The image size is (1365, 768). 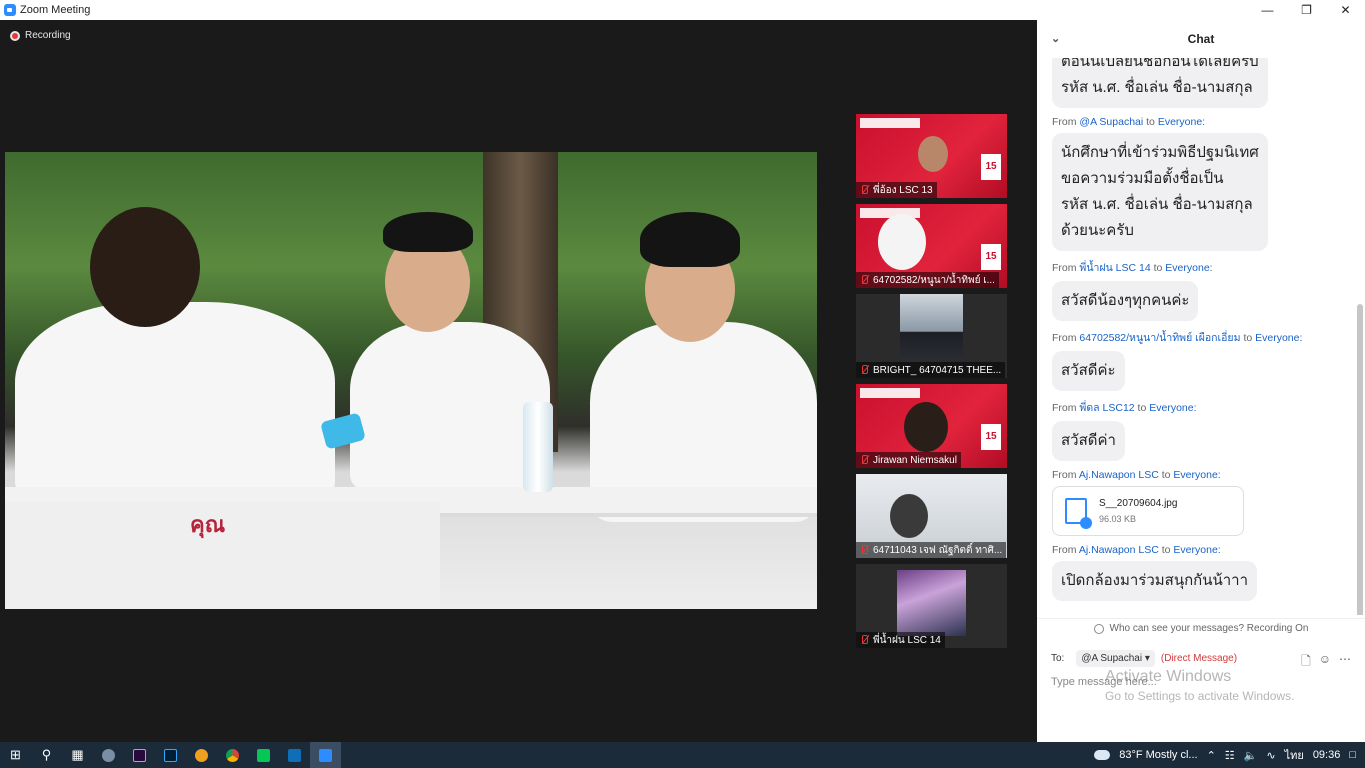 What do you see at coordinates (915, 460) in the screenshot?
I see `participant-name: Jirawan Niemsakul` at bounding box center [915, 460].